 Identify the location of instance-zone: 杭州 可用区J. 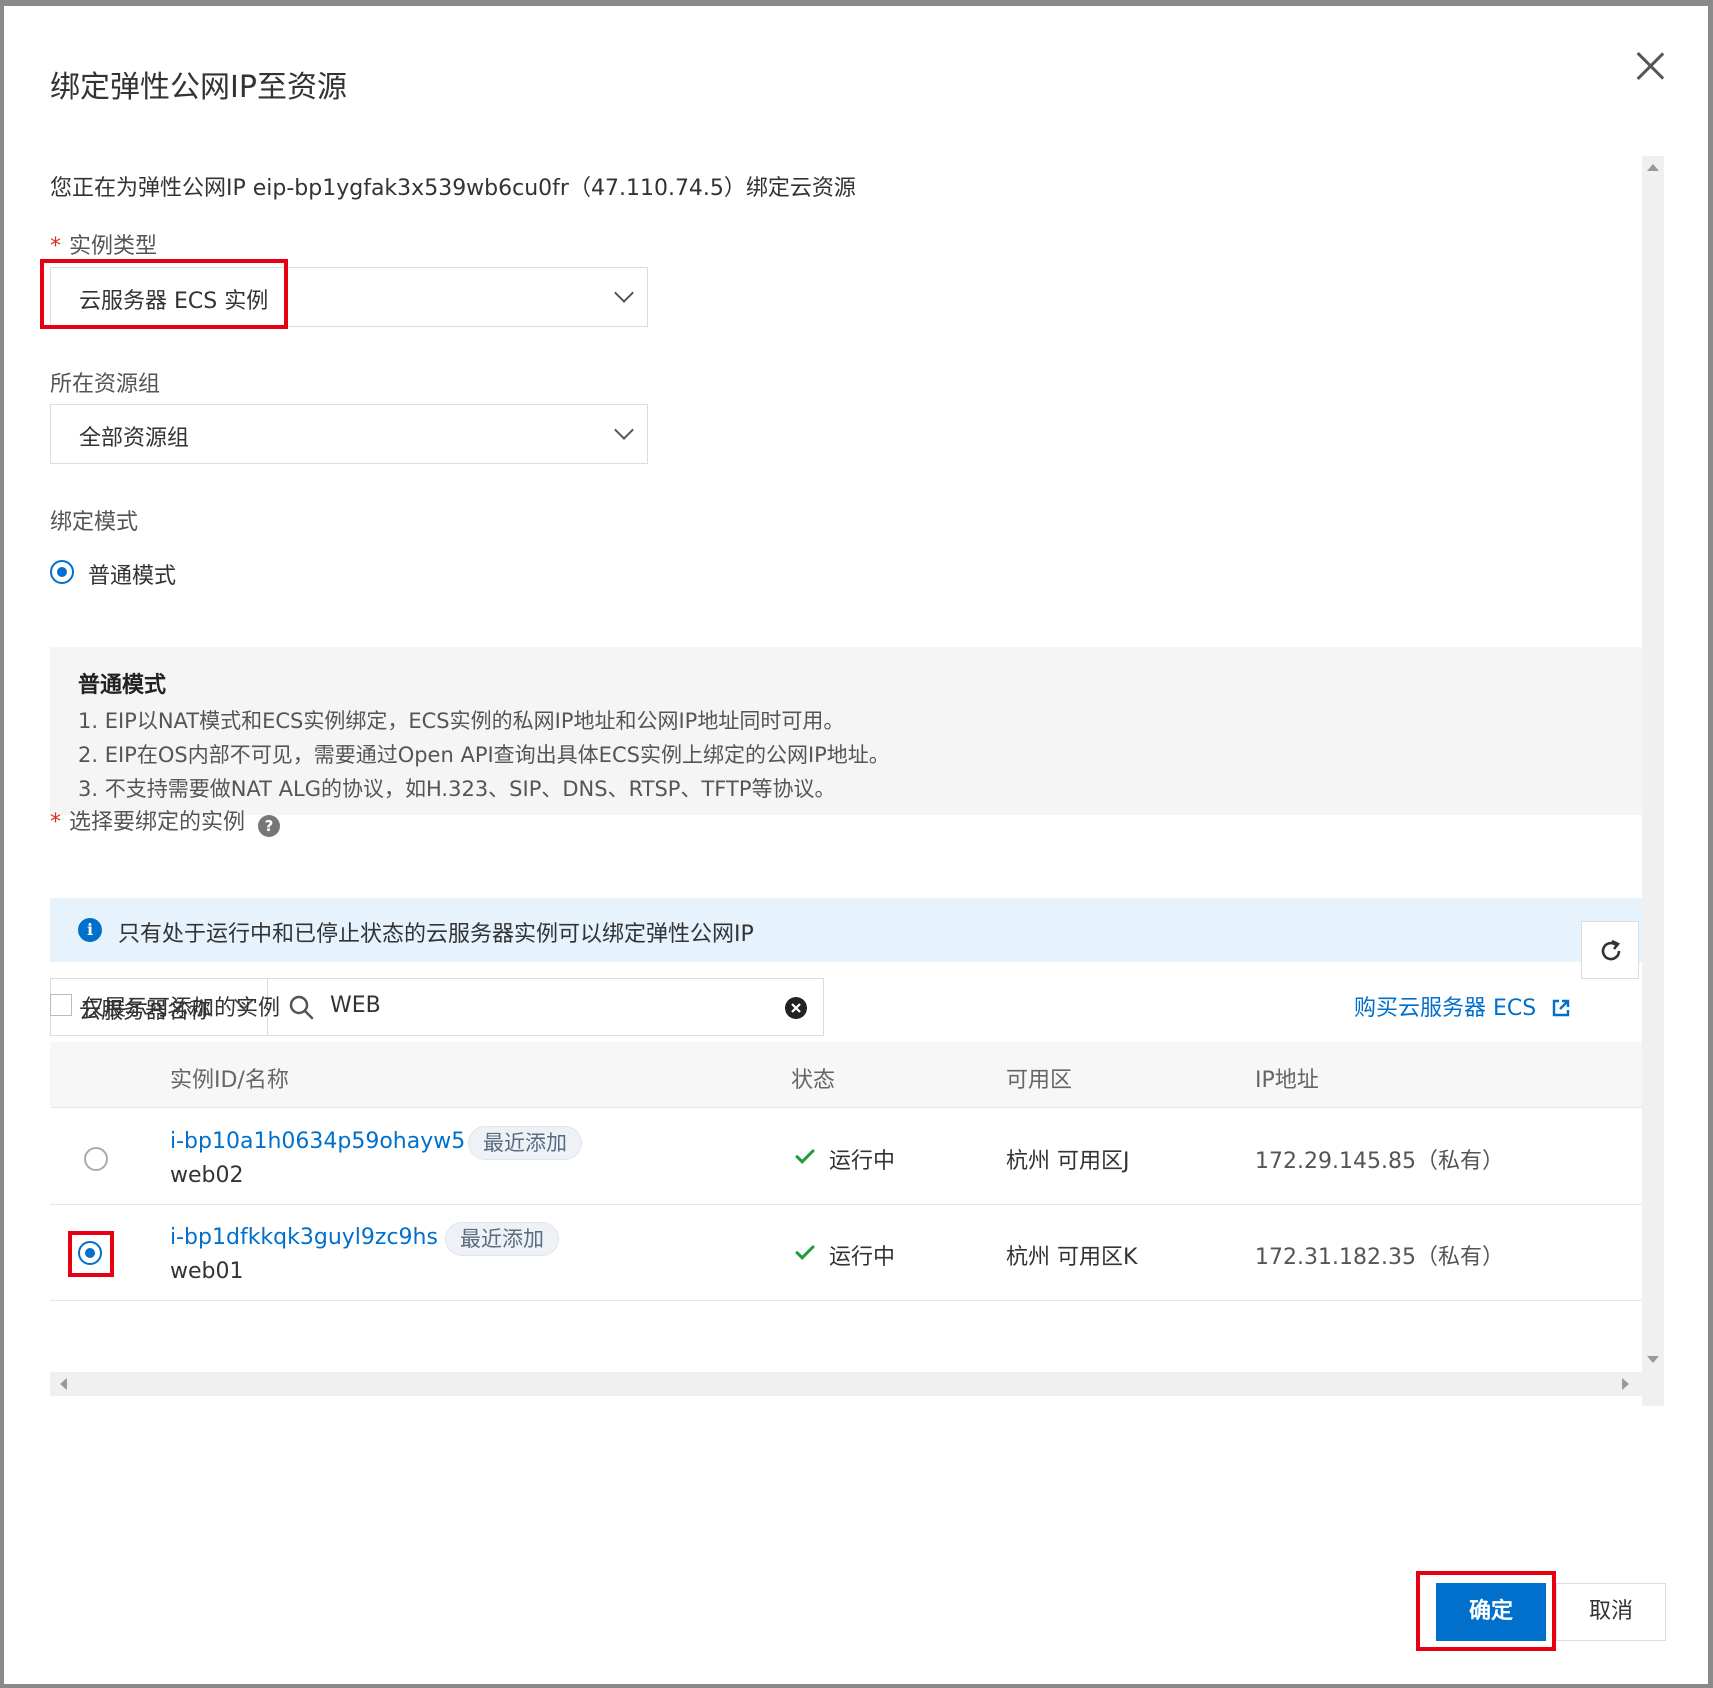
(1068, 1161).